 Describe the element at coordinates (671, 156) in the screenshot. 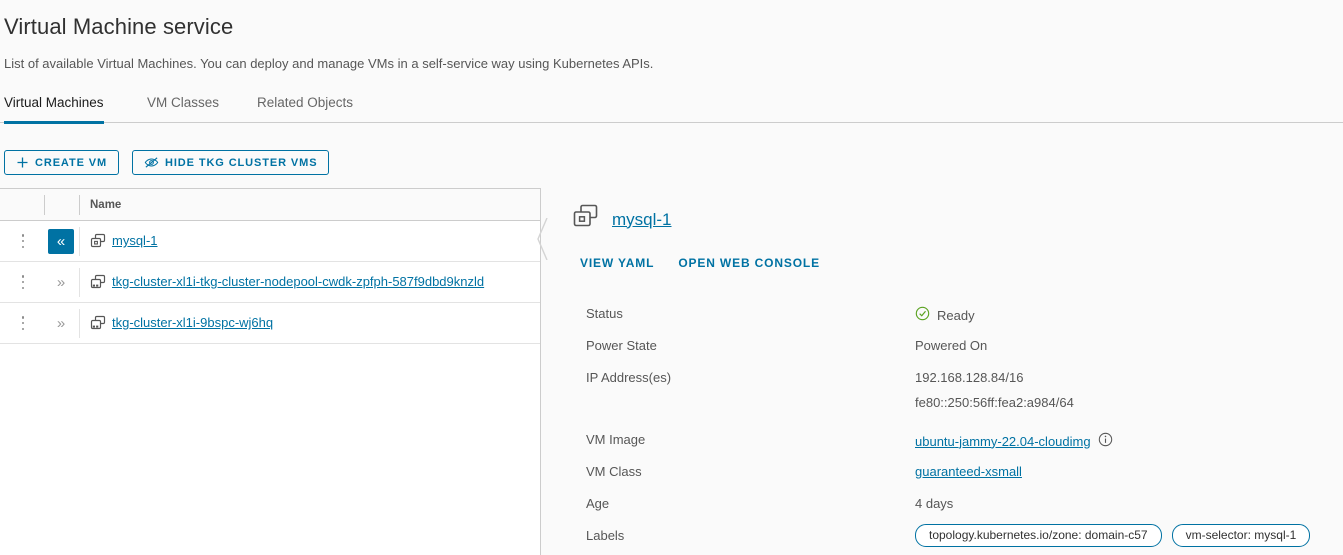

I see `action-bar: CREATE VM HIDE TKG CLUSTER VMS` at that location.